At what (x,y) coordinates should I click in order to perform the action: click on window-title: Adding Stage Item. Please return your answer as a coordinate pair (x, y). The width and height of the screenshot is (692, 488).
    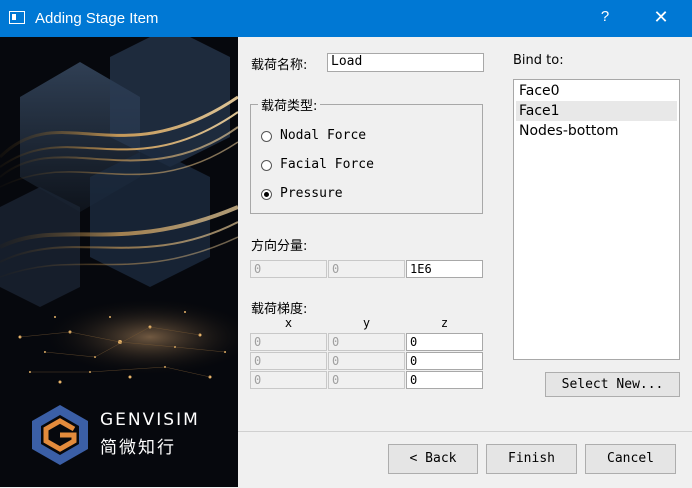
    Looking at the image, I should click on (97, 18).